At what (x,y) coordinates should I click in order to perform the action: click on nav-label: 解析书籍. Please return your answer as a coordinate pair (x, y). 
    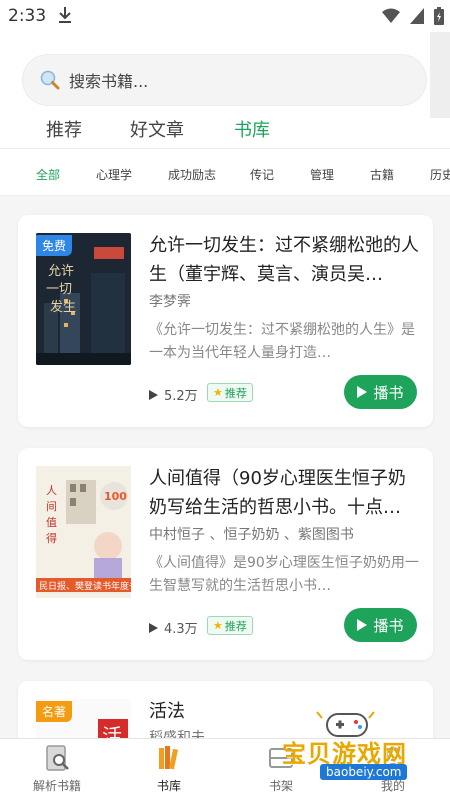
    Looking at the image, I should click on (56, 786).